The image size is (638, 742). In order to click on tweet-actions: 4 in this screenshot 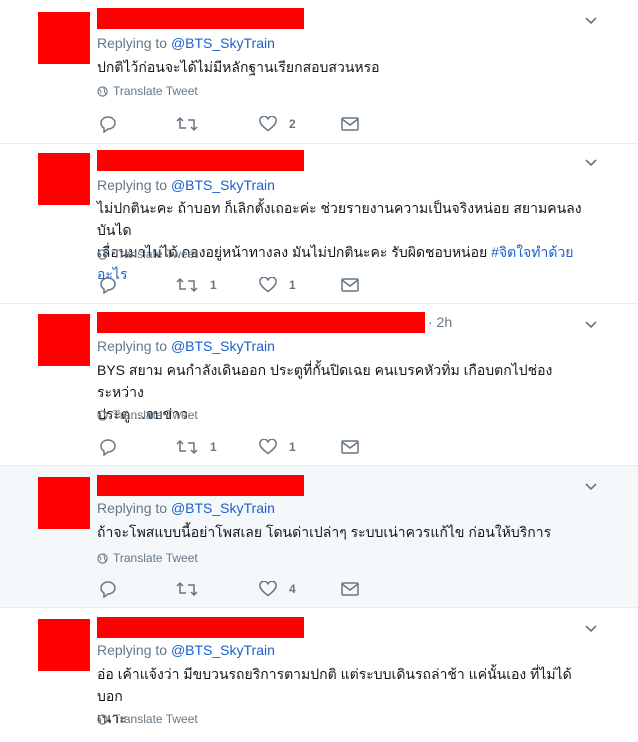, I will do `click(238, 589)`.